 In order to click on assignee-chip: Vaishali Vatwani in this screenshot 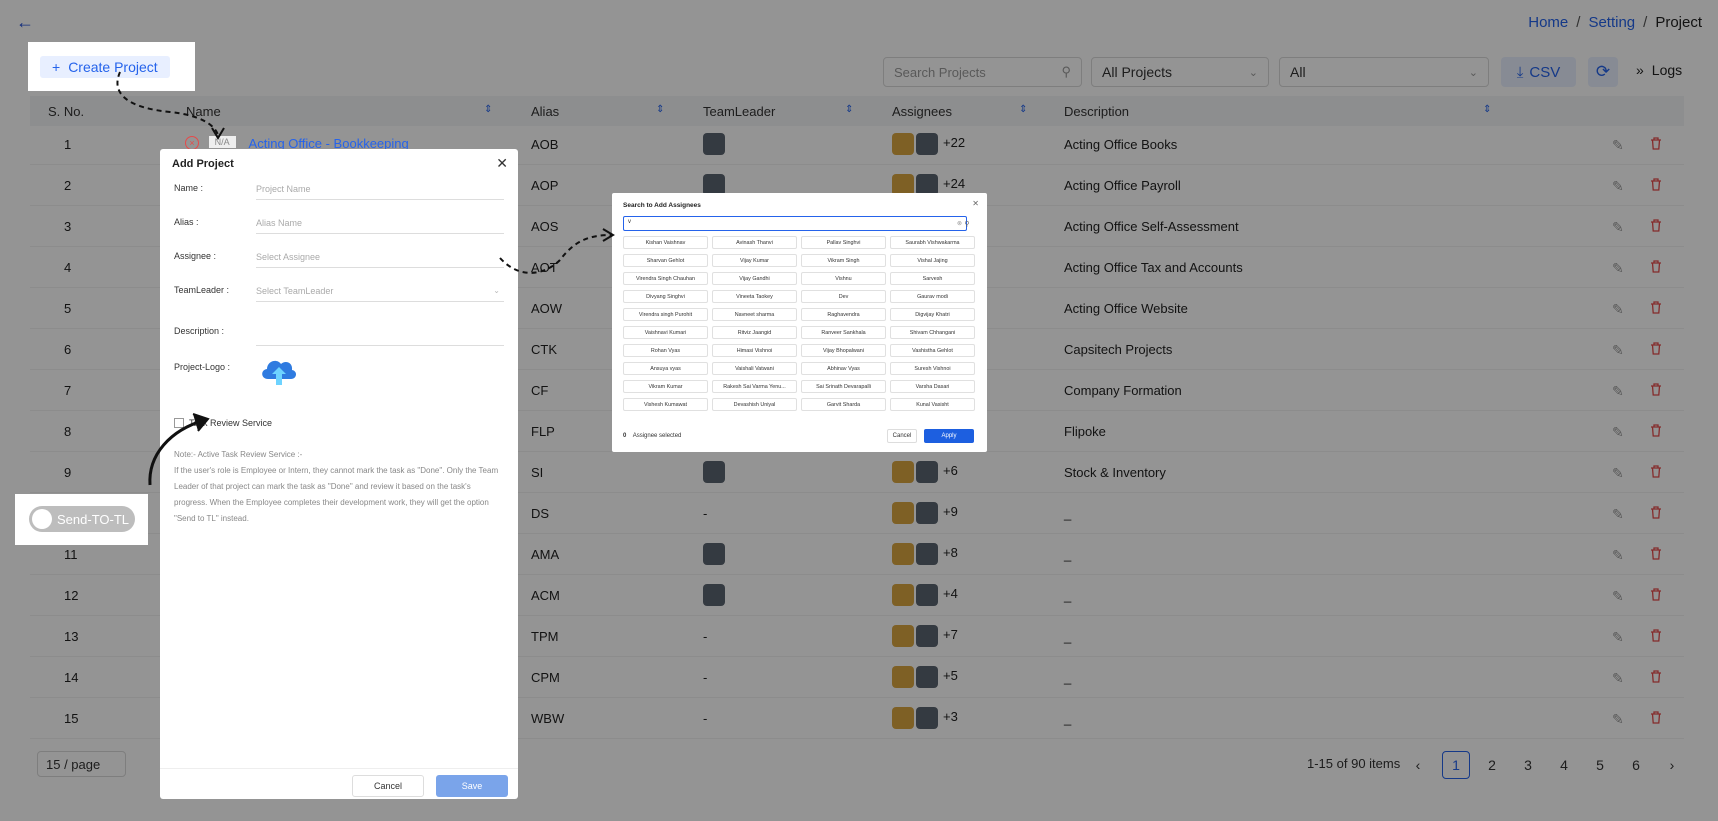, I will do `click(754, 368)`.